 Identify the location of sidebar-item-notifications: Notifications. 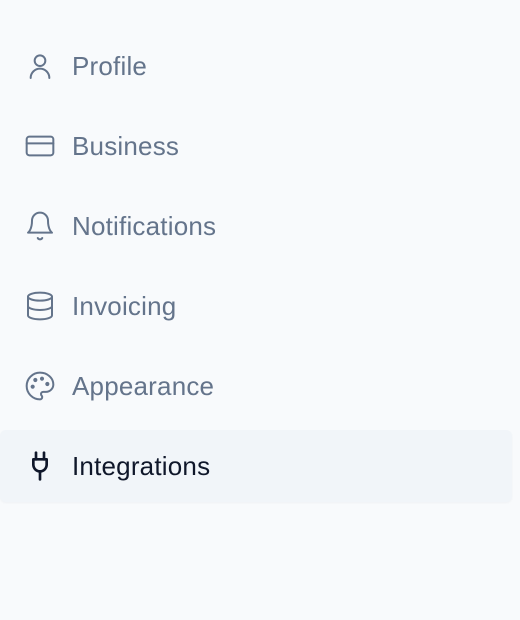
(256, 226).